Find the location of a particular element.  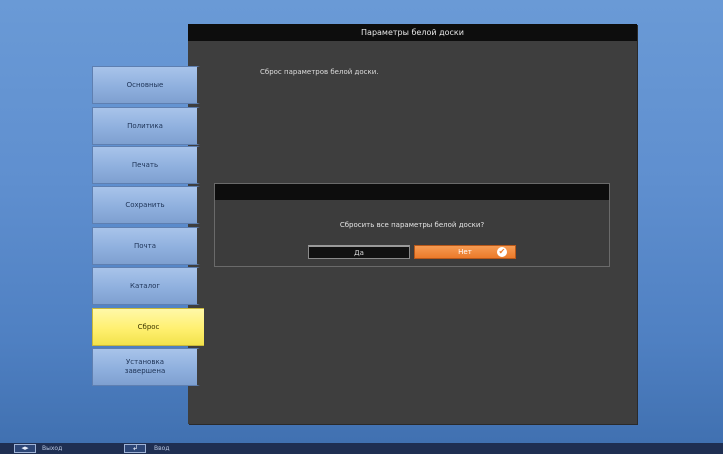

sidebar-item-reset: Сброс is located at coordinates (148, 327).